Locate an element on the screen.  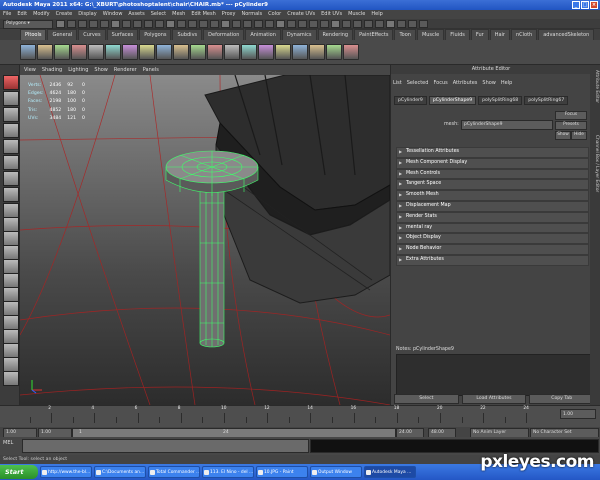
viewport-menu-panels: Panels is located at coordinates (151, 70).